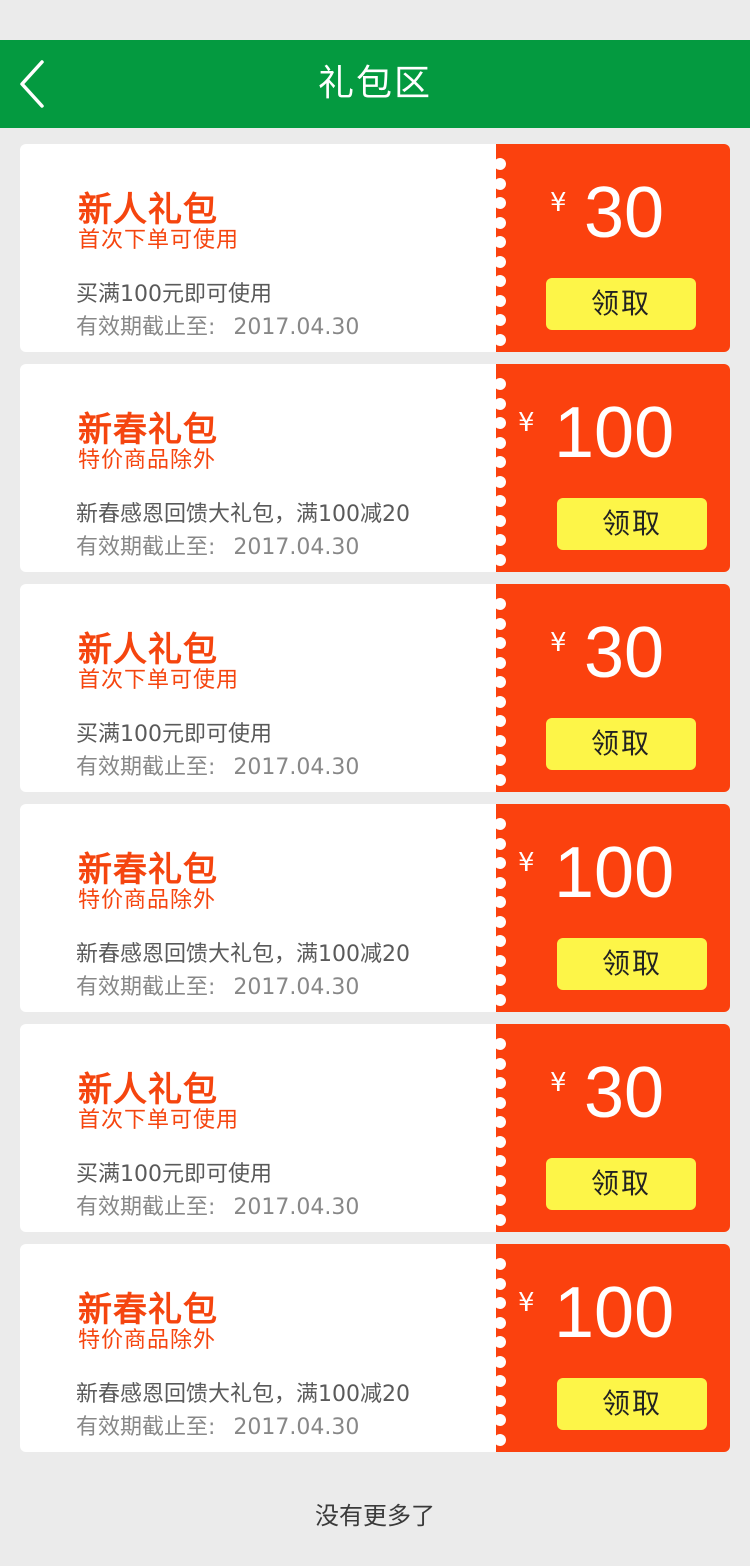 This screenshot has width=750, height=1566. I want to click on nav-header: 礼包区, so click(375, 84).